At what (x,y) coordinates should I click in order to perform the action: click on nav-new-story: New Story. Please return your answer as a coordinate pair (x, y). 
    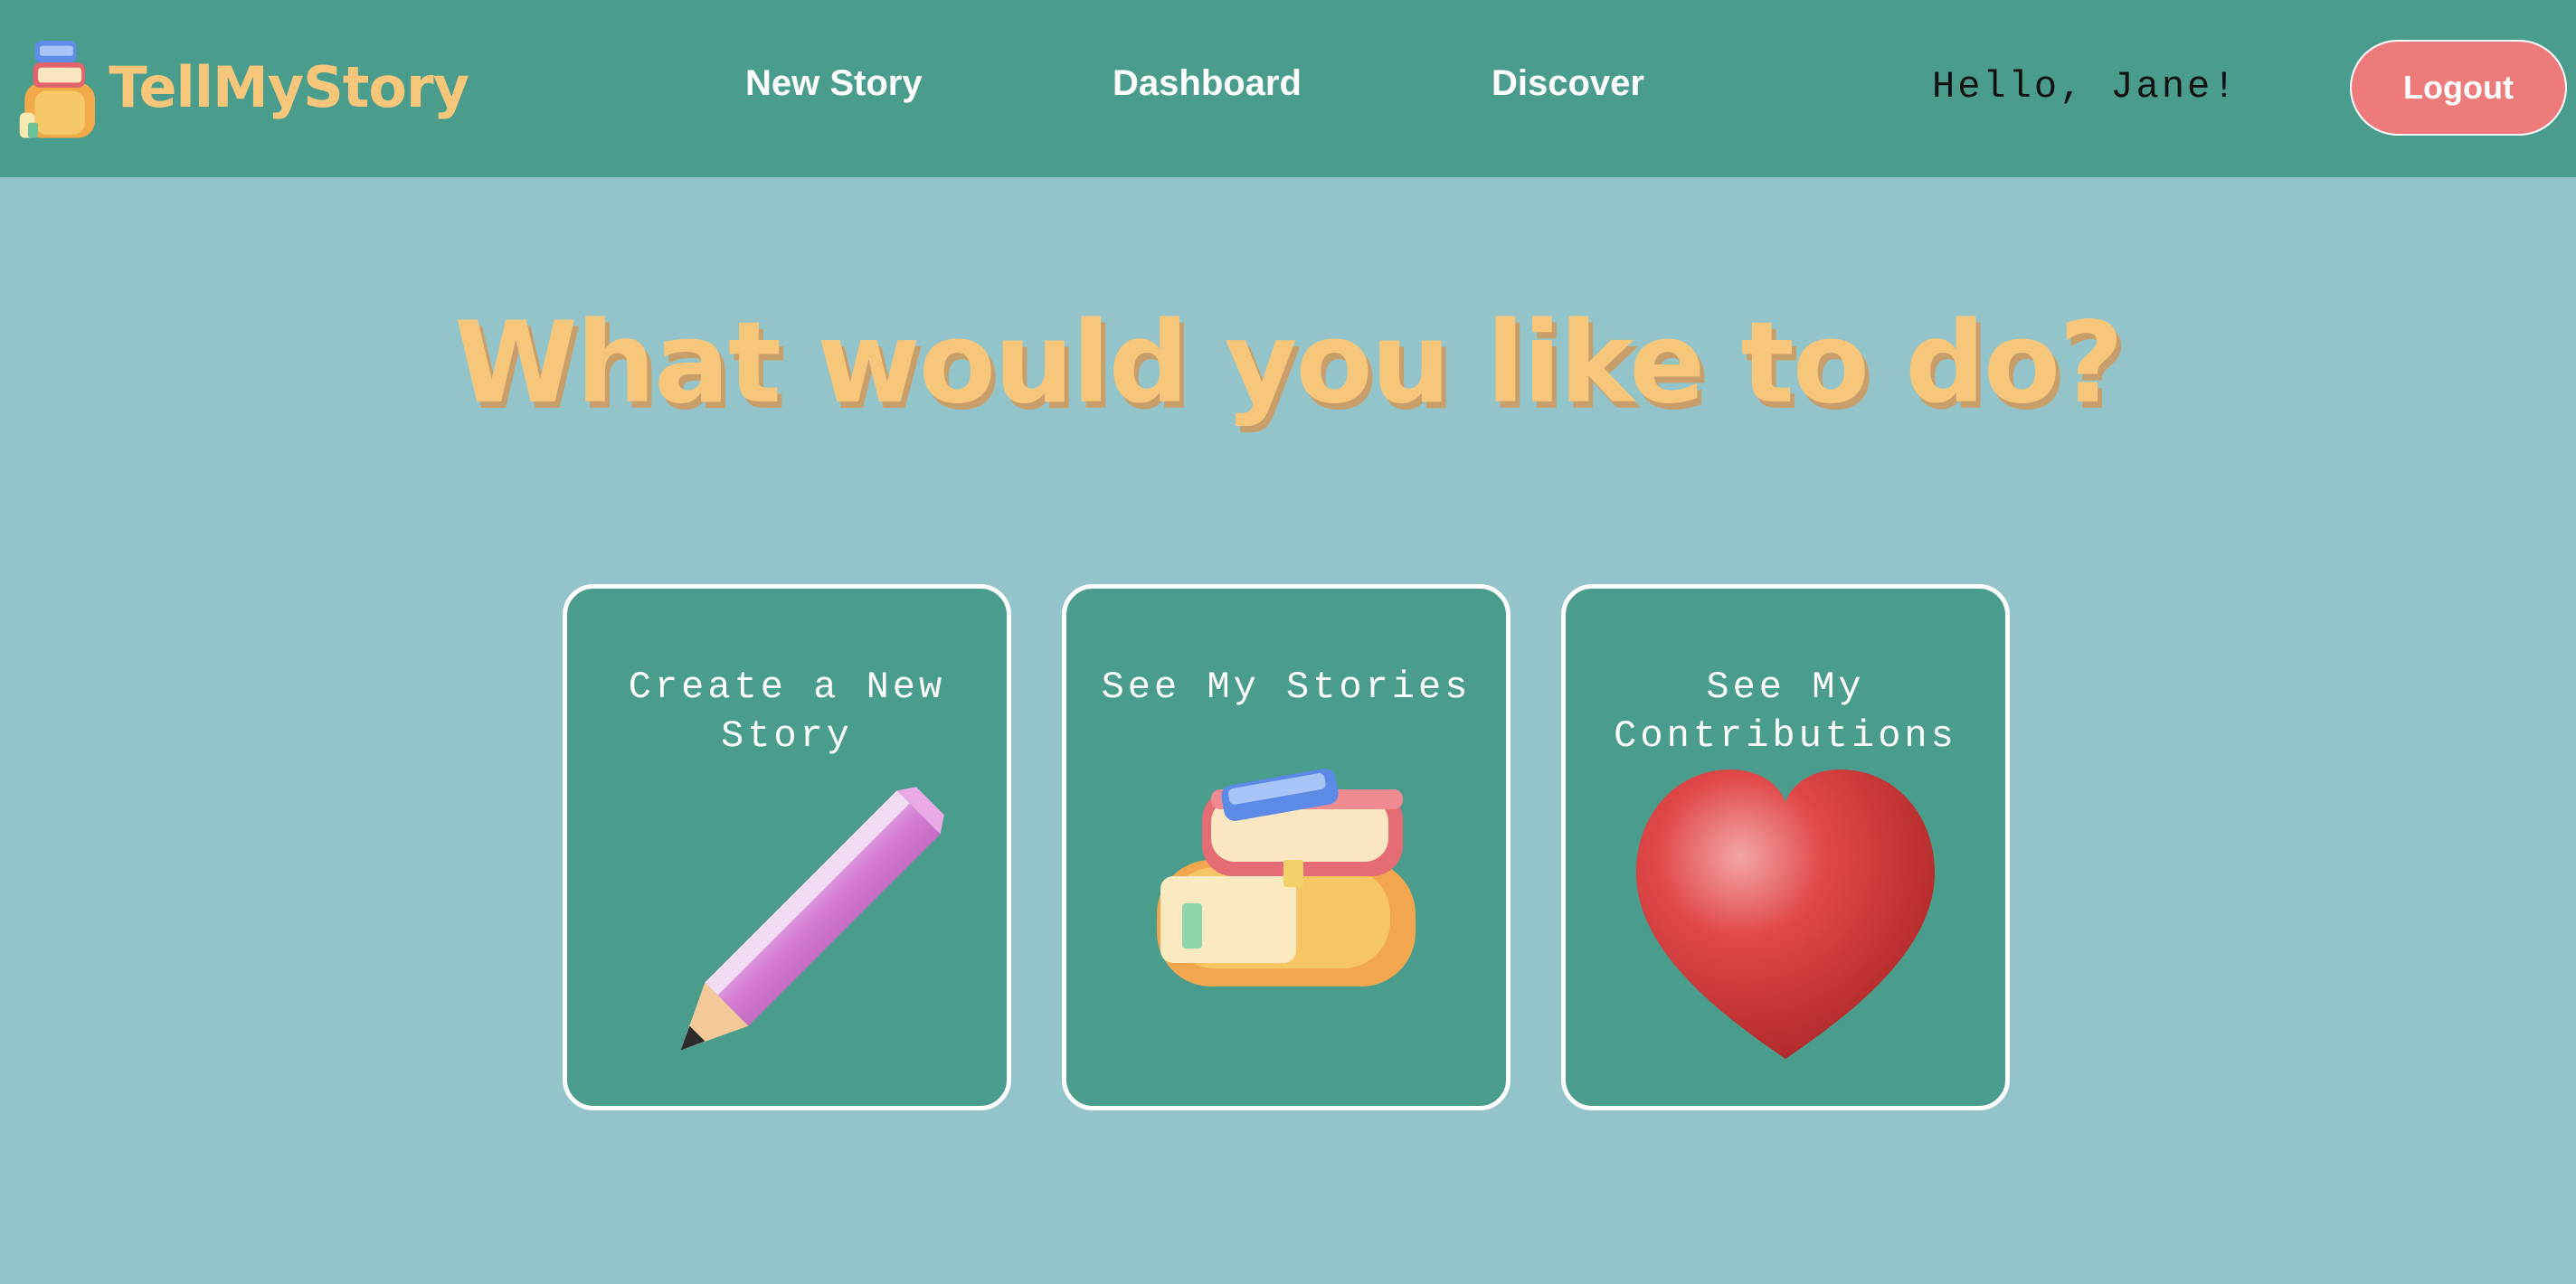
    Looking at the image, I should click on (834, 83).